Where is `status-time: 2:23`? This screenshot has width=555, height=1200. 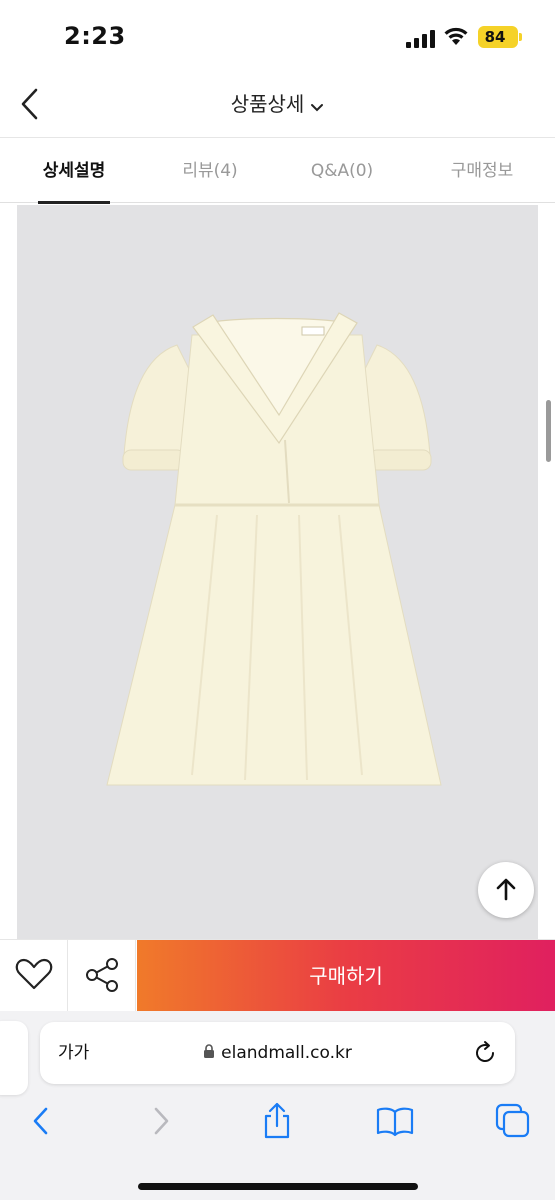 status-time: 2:23 is located at coordinates (95, 36).